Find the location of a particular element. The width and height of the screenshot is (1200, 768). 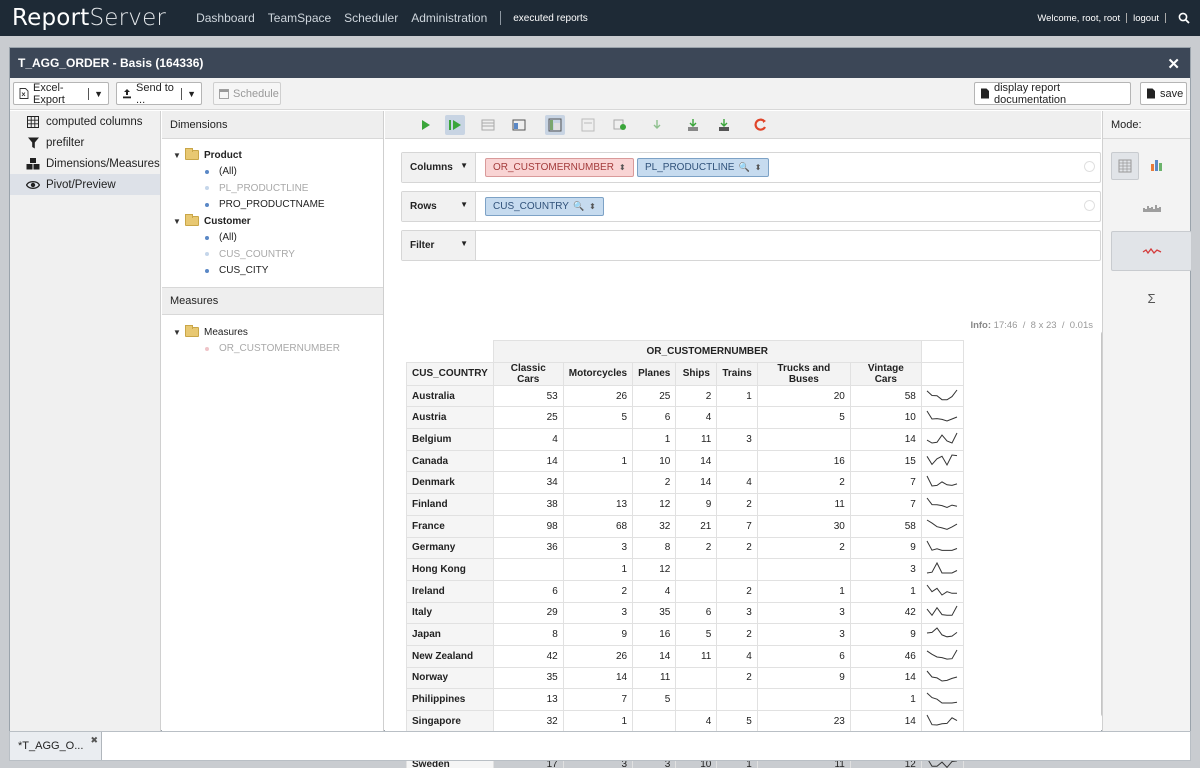

table-cell: 5 is located at coordinates (696, 634).